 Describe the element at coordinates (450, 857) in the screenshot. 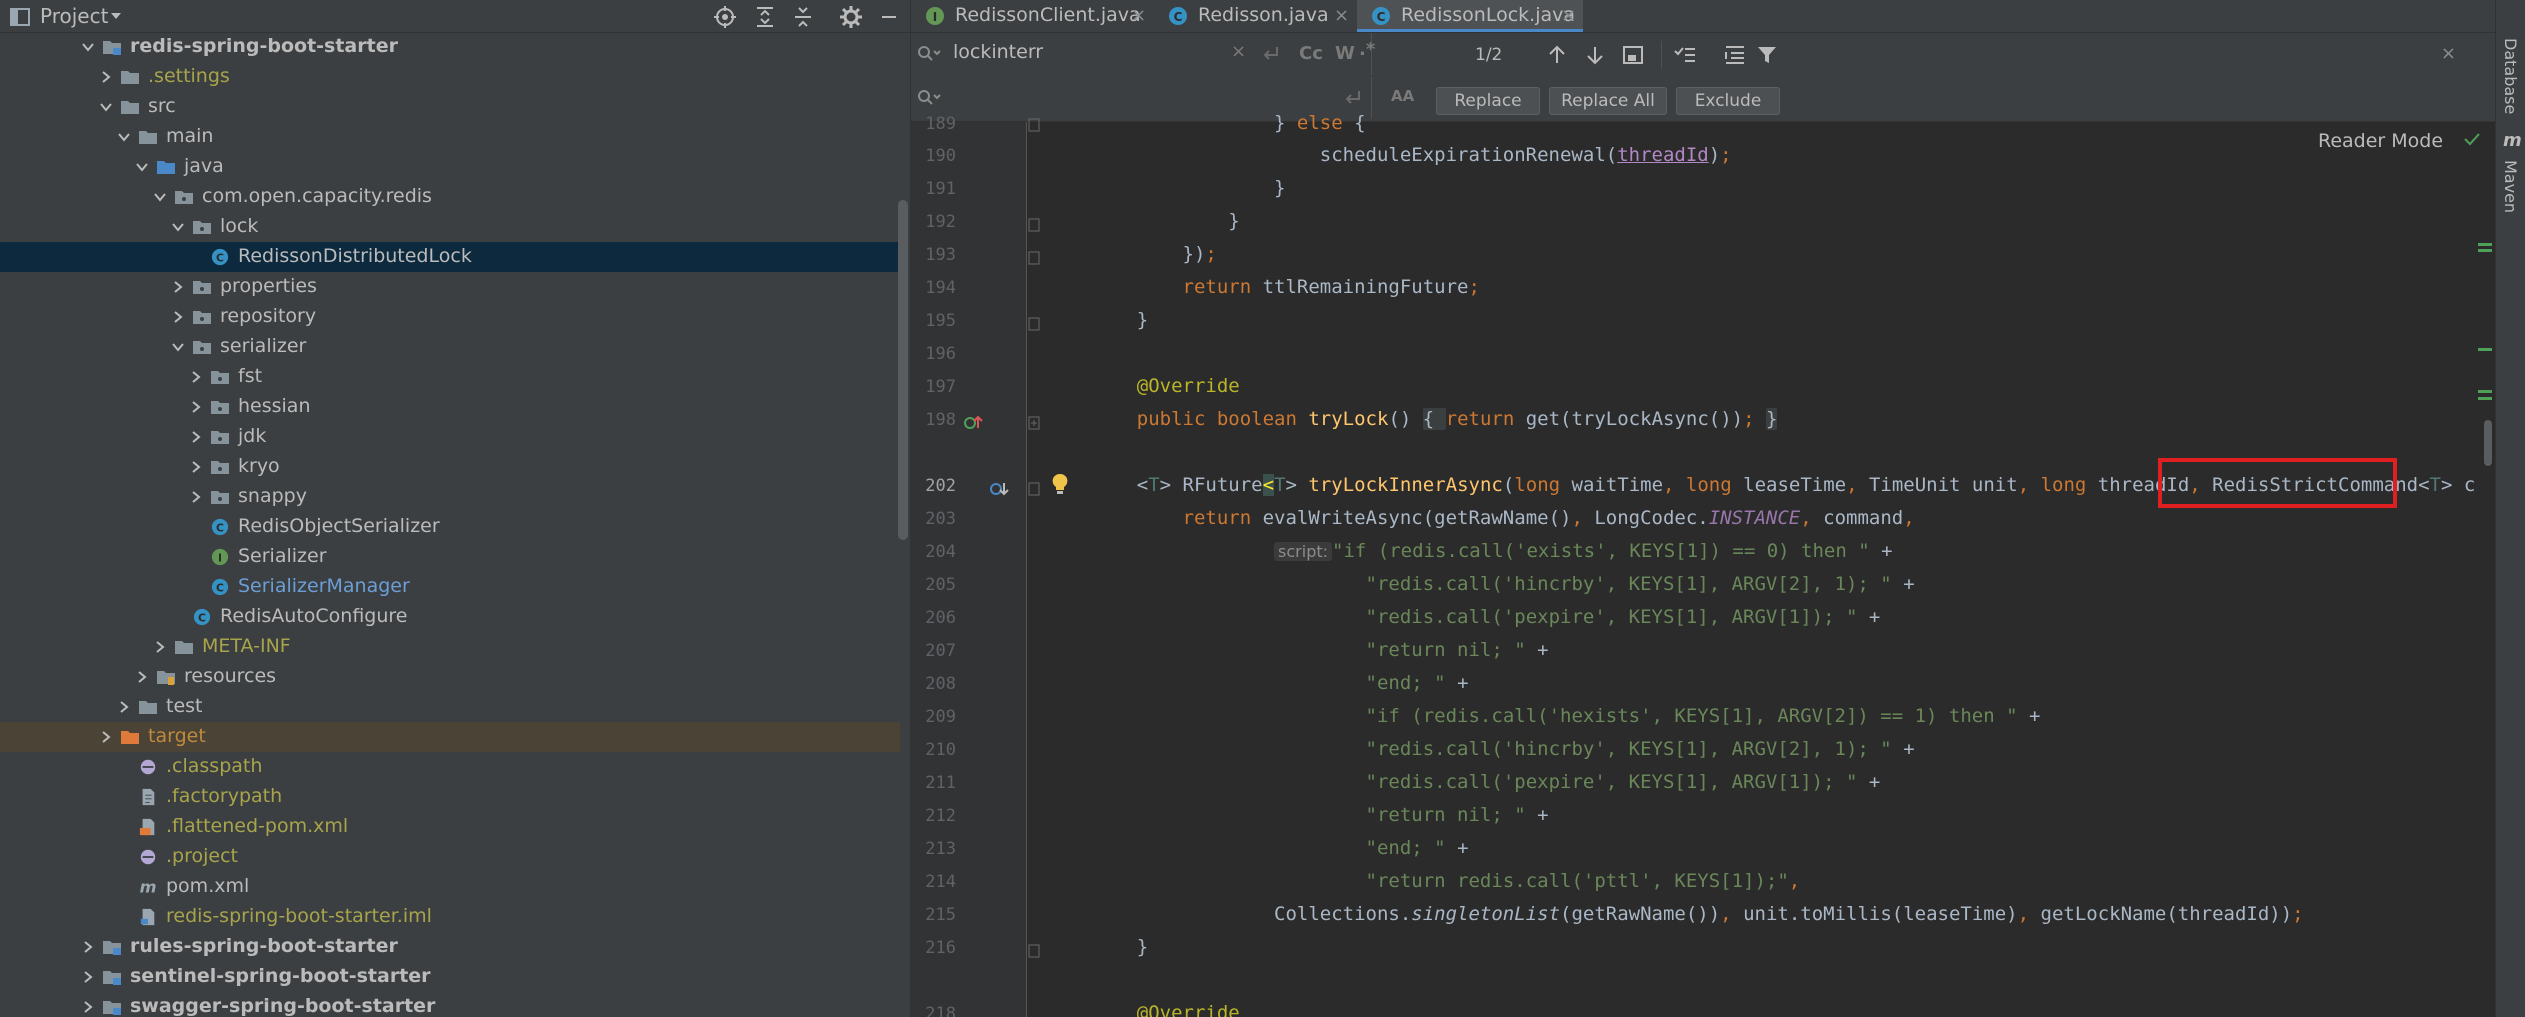

I see `tree-row: .project` at that location.